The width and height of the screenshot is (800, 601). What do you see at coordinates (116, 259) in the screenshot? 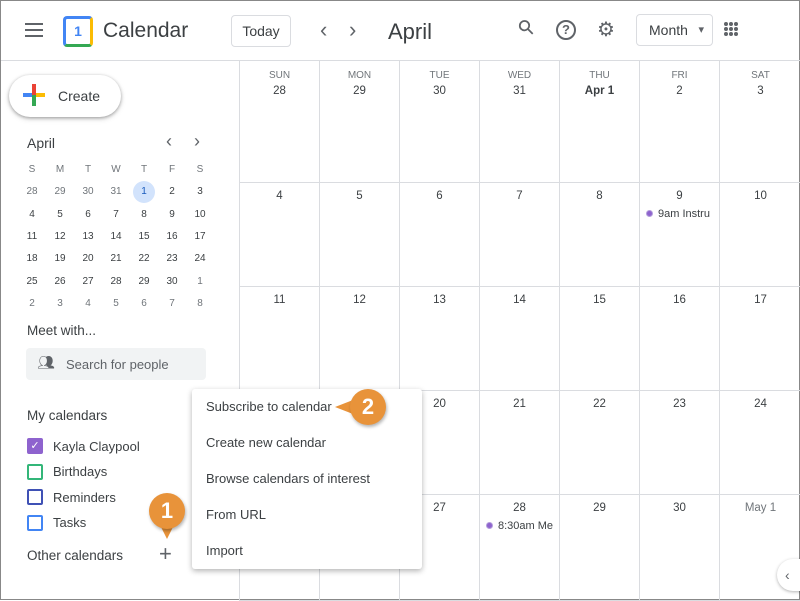
I see `mini-day: 21` at bounding box center [116, 259].